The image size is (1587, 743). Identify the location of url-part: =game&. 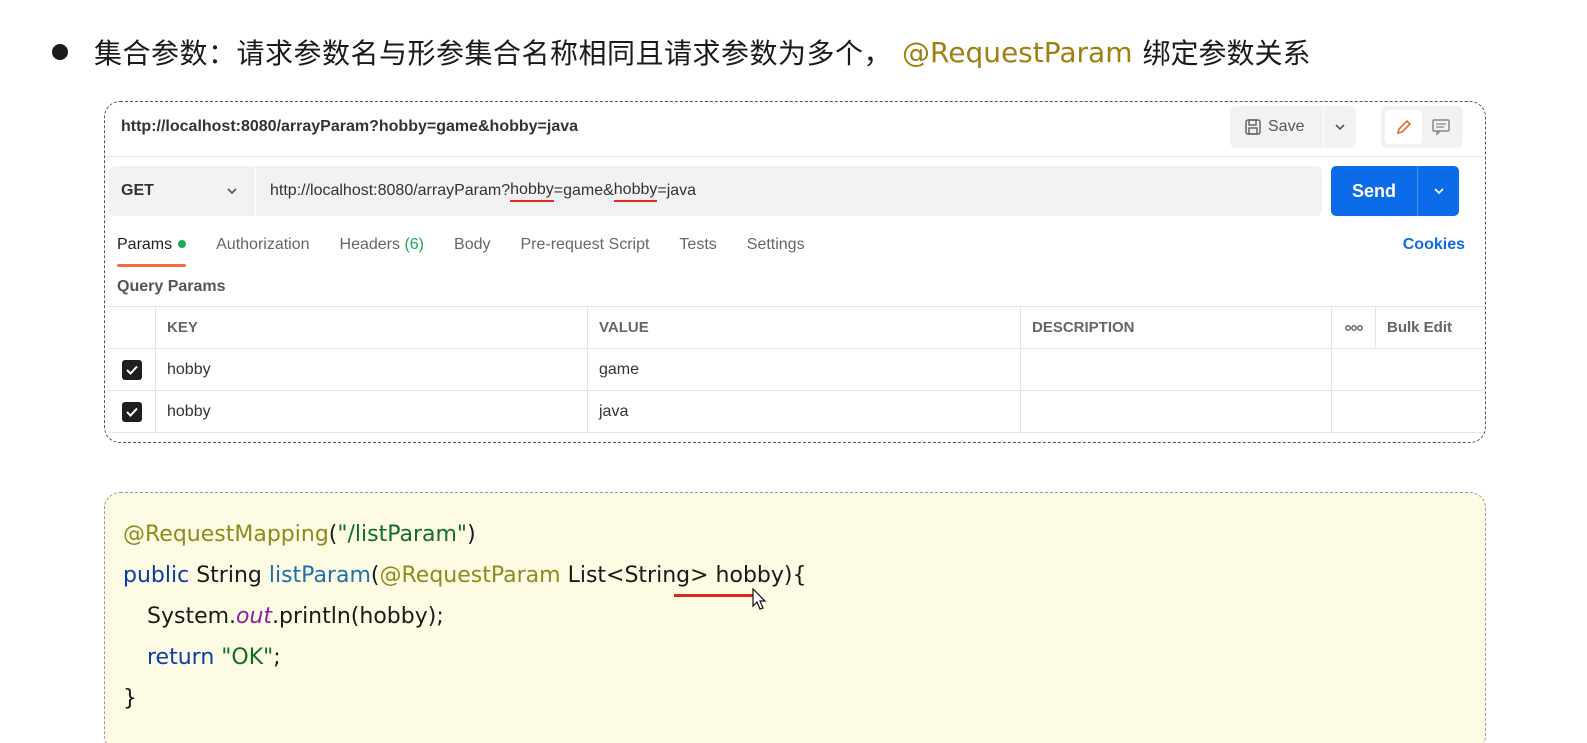
(583, 190).